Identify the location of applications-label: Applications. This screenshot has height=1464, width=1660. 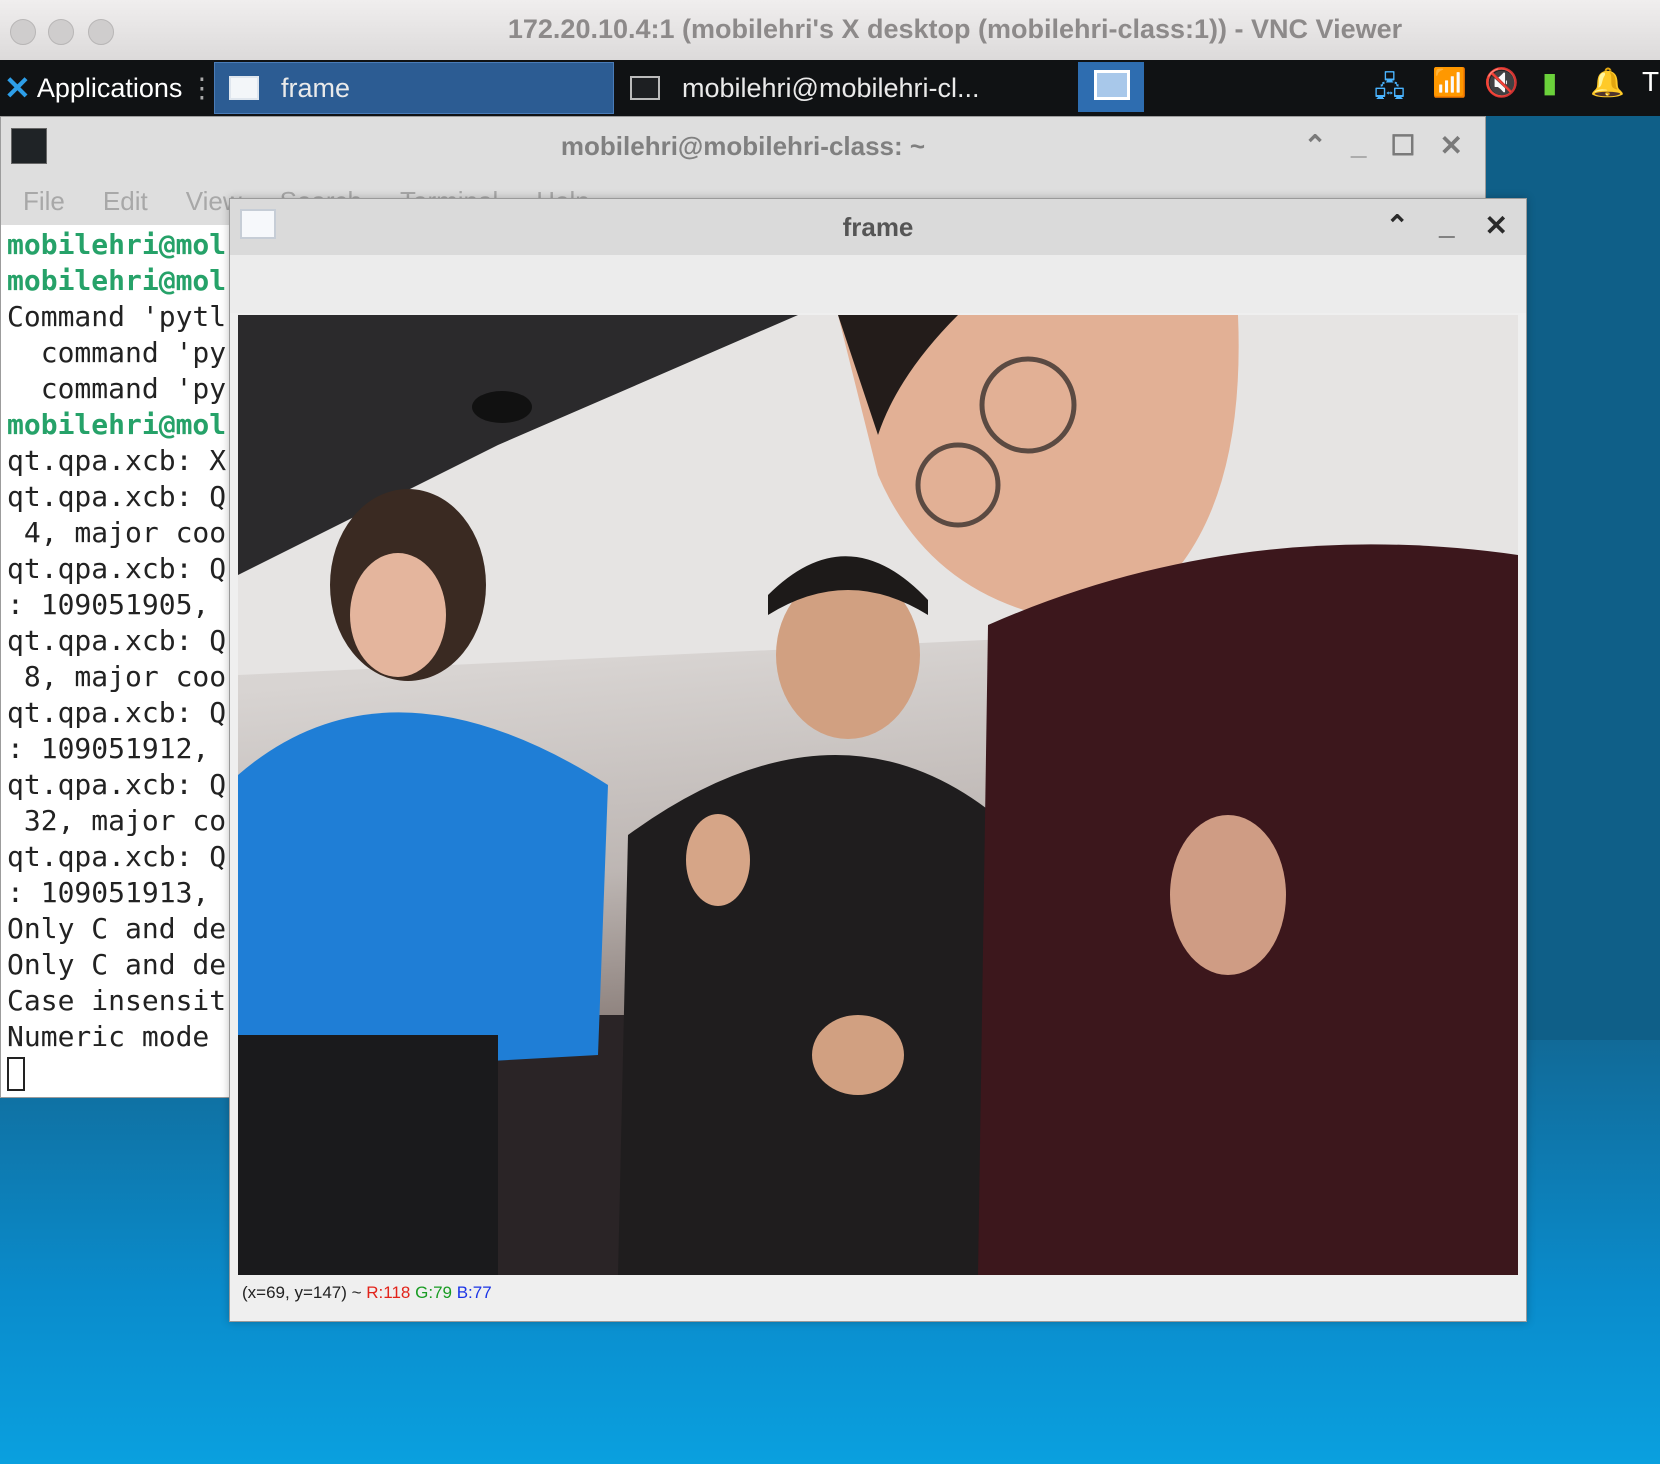
(109, 87).